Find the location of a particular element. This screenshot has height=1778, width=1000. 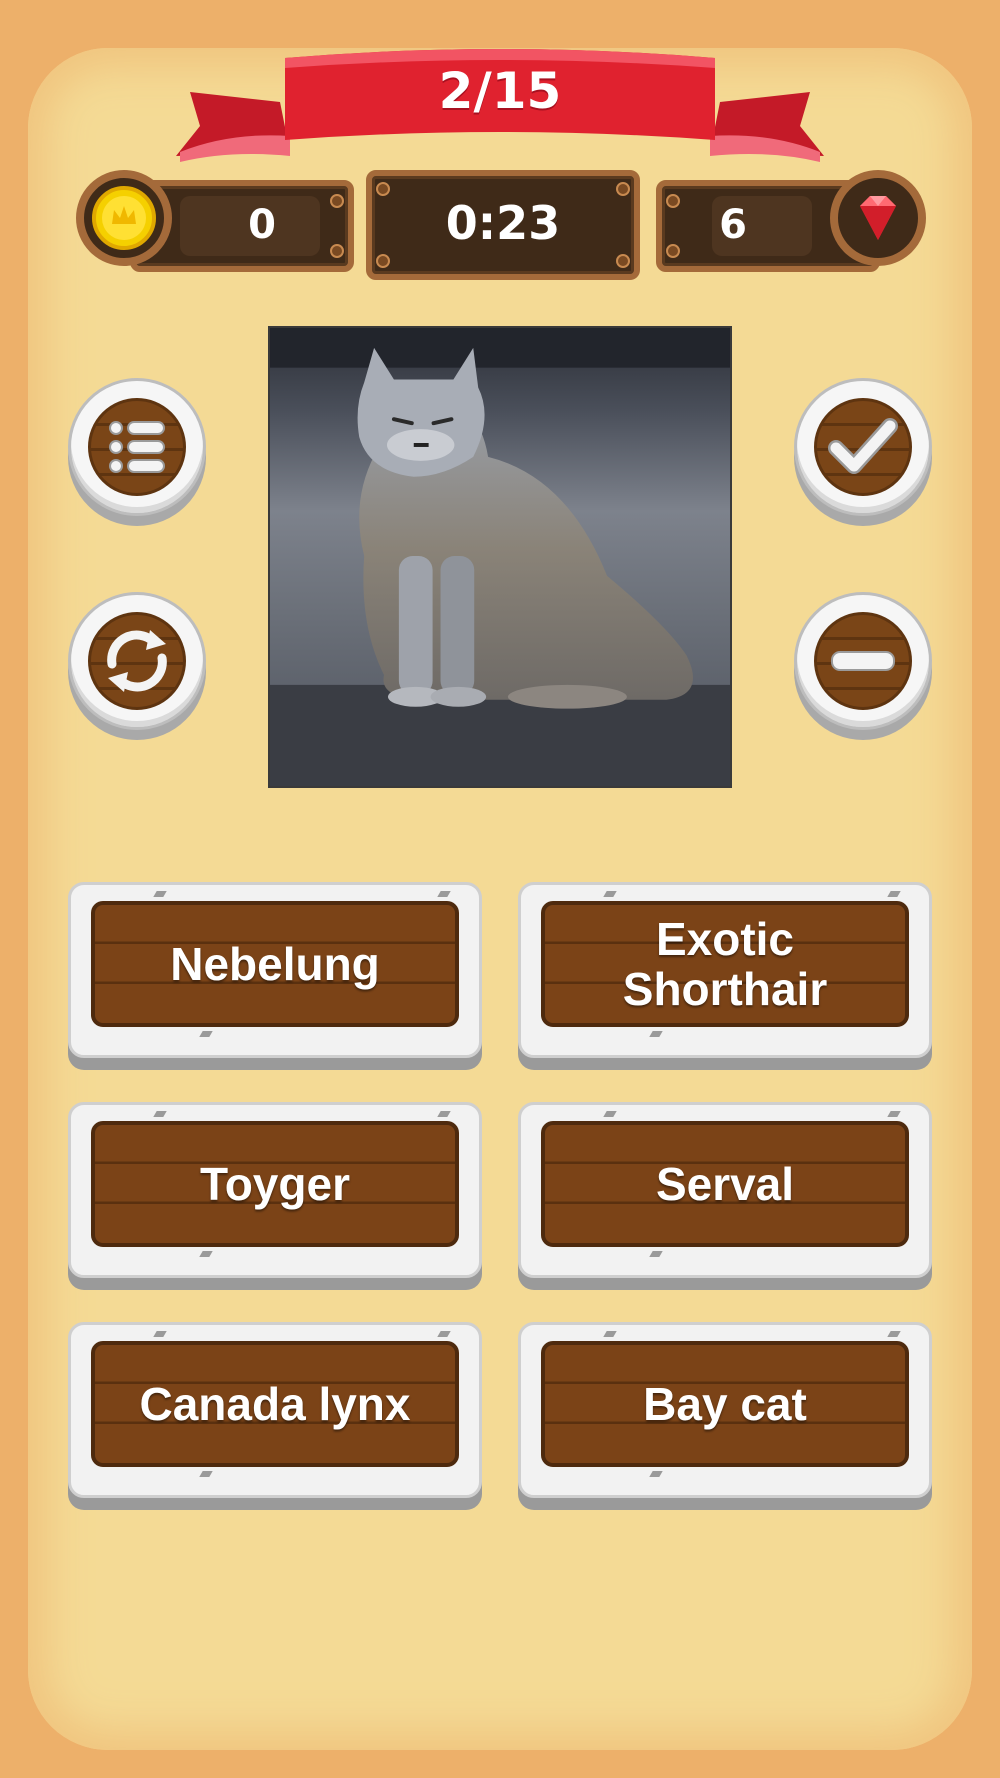

lynx-image is located at coordinates (500, 557).